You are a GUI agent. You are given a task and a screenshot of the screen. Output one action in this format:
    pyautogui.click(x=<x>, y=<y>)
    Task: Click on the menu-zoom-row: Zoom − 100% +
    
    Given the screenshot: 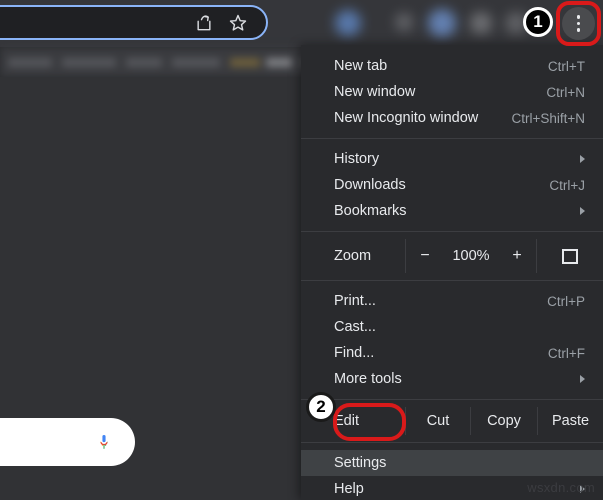 What is the action you would take?
    pyautogui.click(x=452, y=256)
    